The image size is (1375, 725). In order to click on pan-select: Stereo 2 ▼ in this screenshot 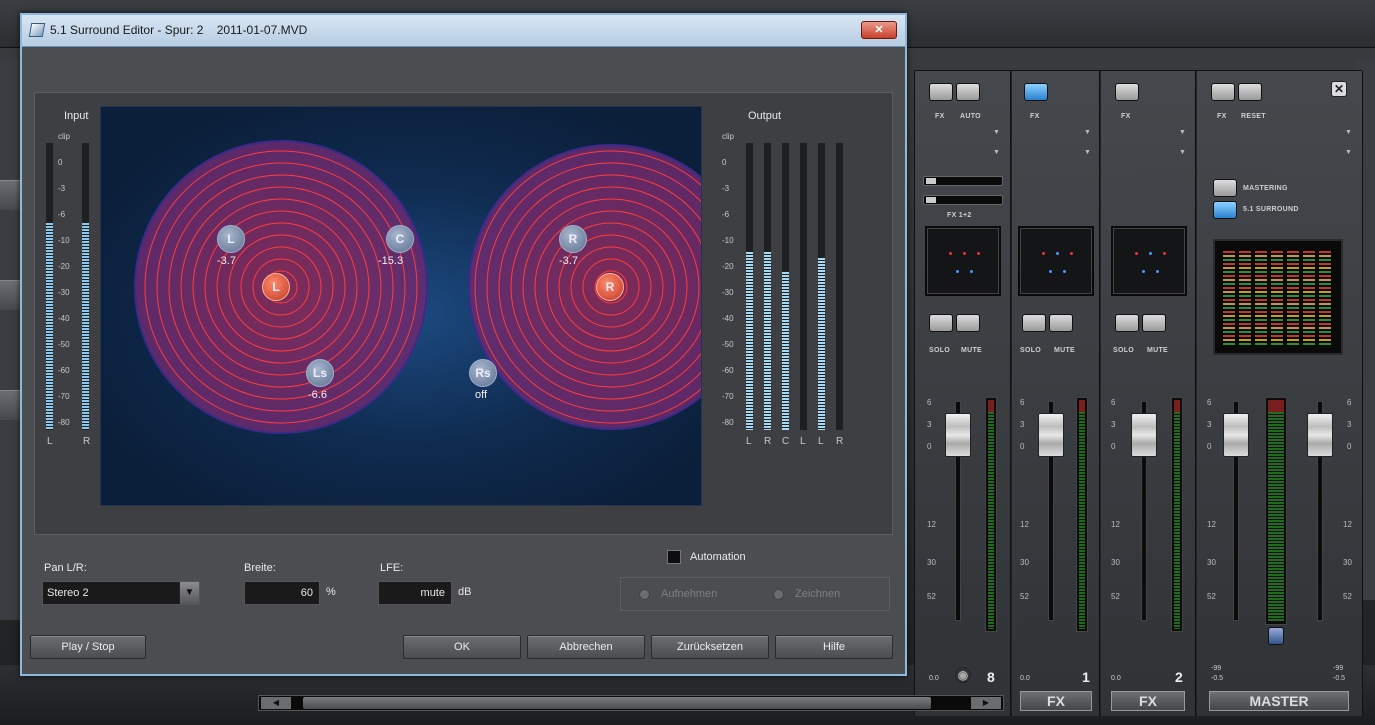, I will do `click(121, 593)`.